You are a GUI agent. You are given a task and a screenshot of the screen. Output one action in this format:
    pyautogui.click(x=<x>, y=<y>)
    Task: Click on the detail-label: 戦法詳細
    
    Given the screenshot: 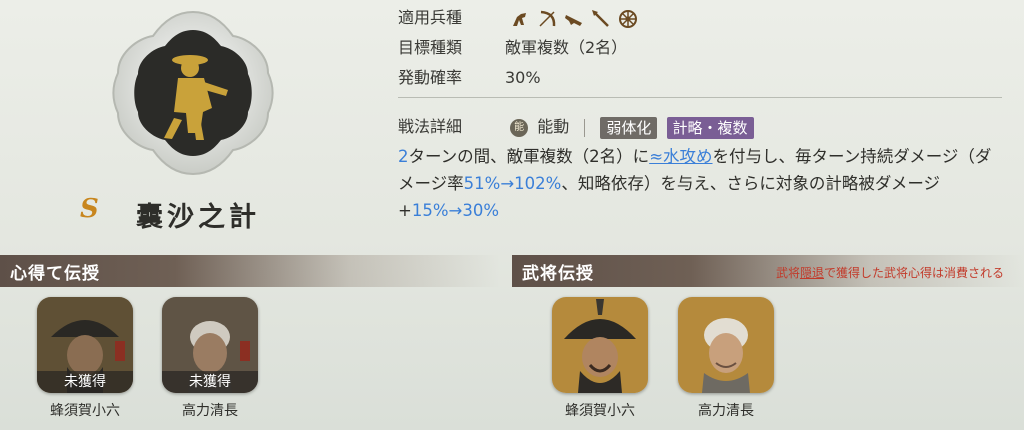 What is the action you would take?
    pyautogui.click(x=430, y=126)
    